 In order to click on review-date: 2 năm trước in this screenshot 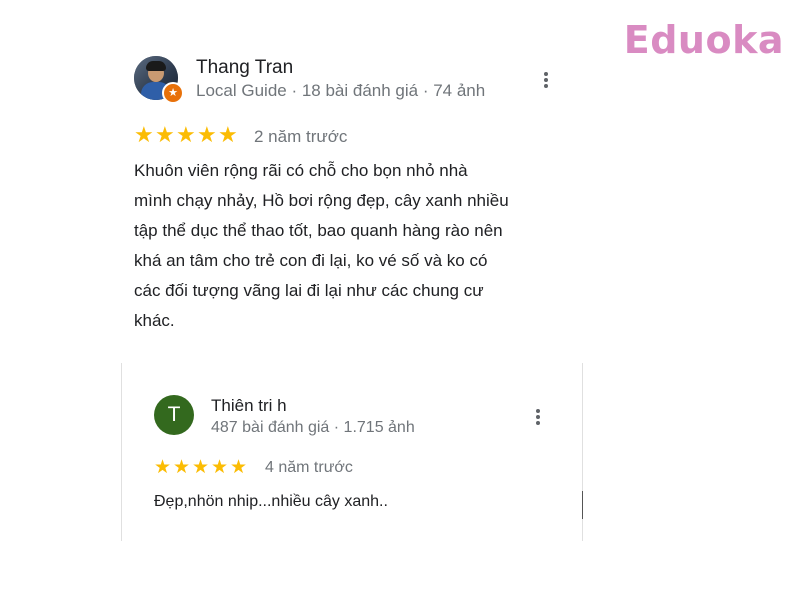, I will do `click(301, 136)`.